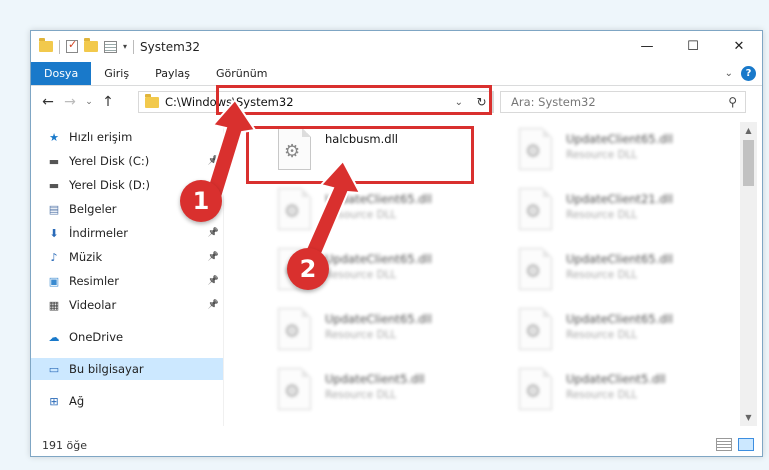  I want to click on callout-badge-2: 2, so click(308, 269).